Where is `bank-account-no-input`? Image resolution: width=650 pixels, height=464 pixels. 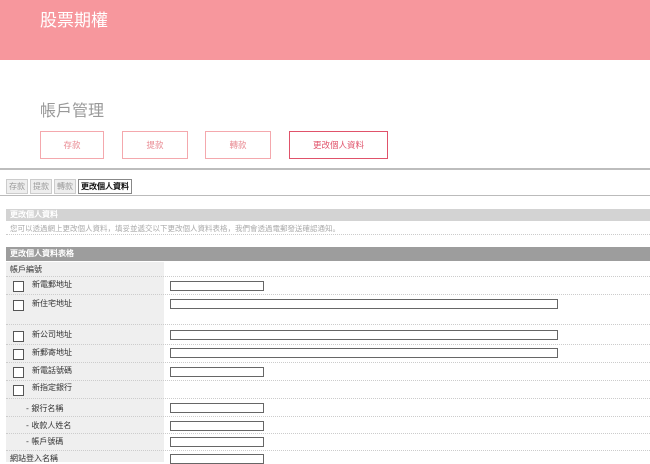
bank-account-no-input is located at coordinates (217, 442).